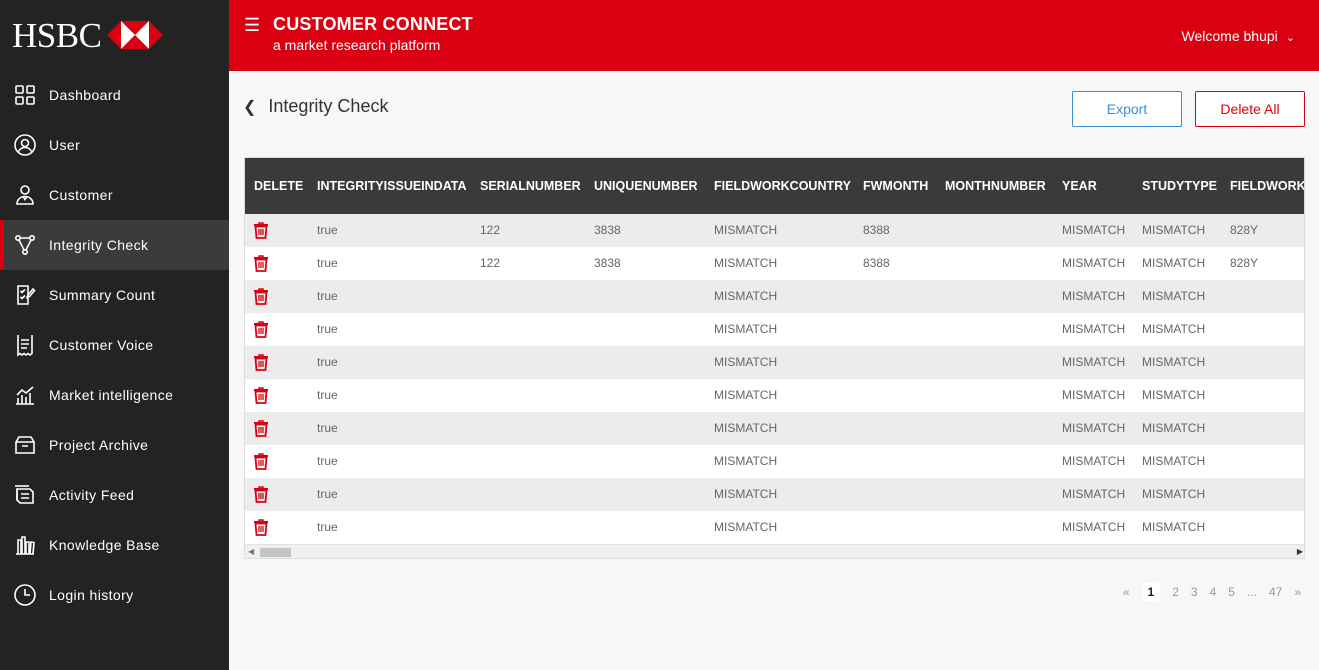 The width and height of the screenshot is (1319, 670). Describe the element at coordinates (114, 545) in the screenshot. I see `sidebar-item-knowledge-base: Knowledge Base` at that location.